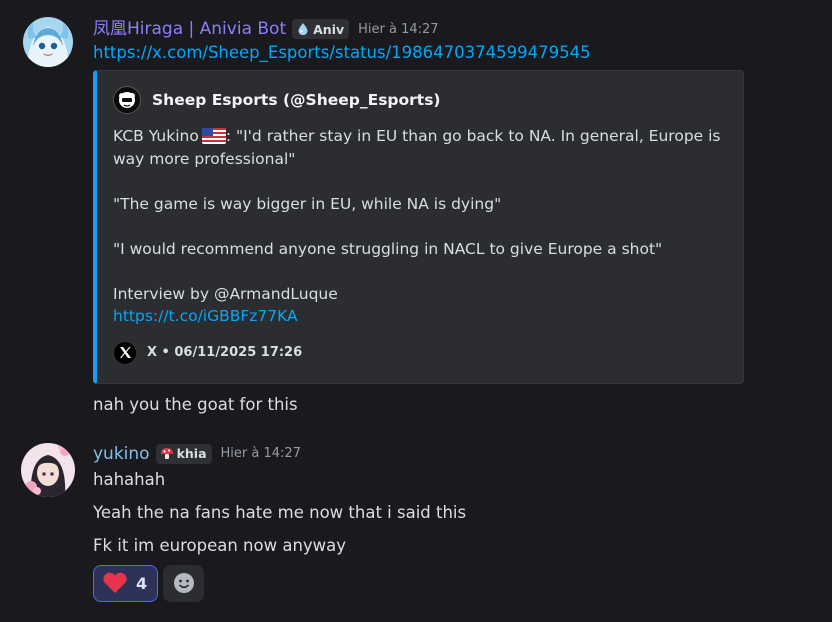 This screenshot has width=832, height=622. What do you see at coordinates (303, 29) in the screenshot?
I see `water-drop-icon` at bounding box center [303, 29].